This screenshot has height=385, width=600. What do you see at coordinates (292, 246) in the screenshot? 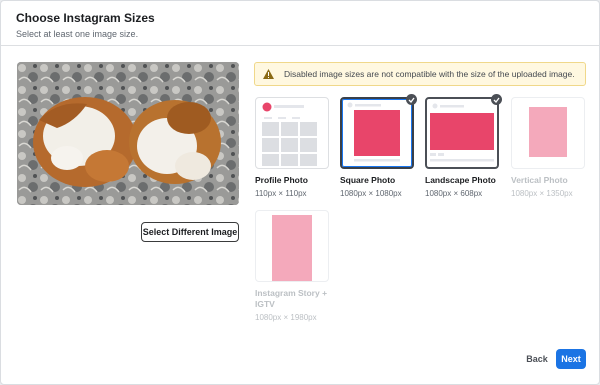
I see `story-preview` at bounding box center [292, 246].